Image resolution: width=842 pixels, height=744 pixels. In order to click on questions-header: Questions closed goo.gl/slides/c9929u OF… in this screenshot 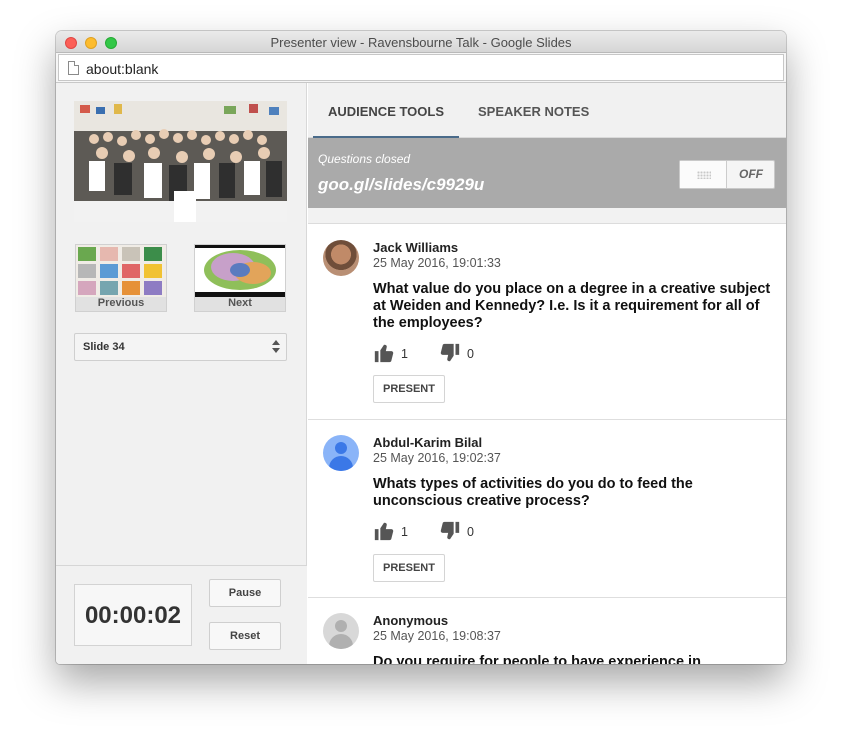, I will do `click(547, 173)`.